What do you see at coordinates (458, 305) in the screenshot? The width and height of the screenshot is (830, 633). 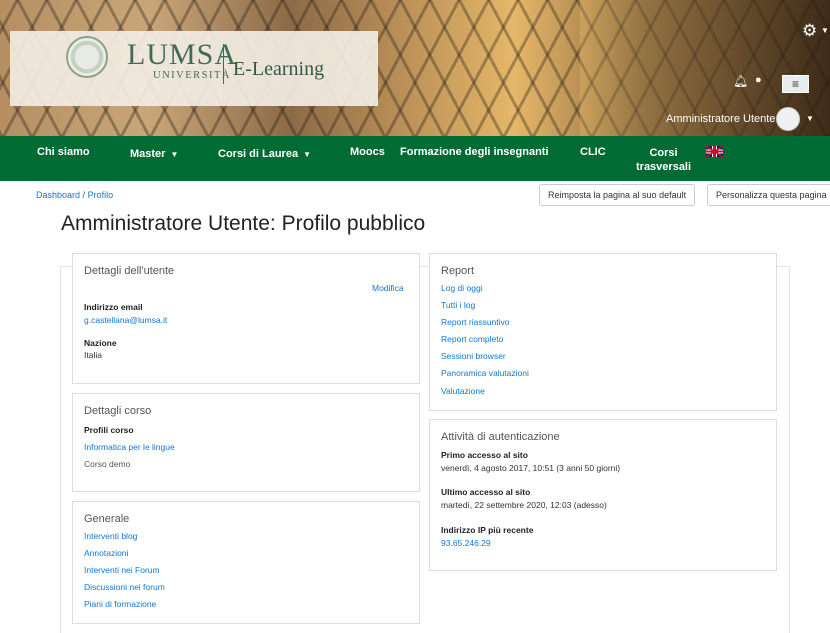 I see `report-link: Tutti i log` at bounding box center [458, 305].